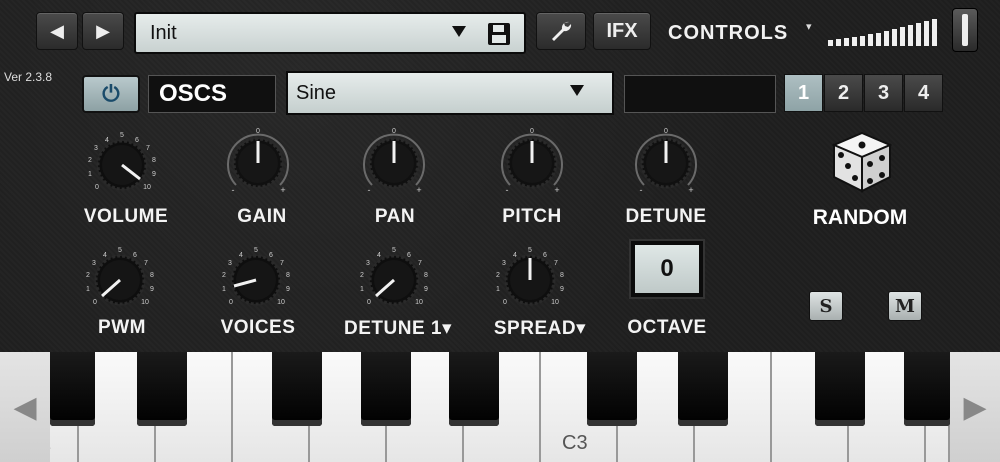 The height and width of the screenshot is (462, 1000). Describe the element at coordinates (398, 328) in the screenshot. I see `detune-1-label: DETUNE 1▾` at that location.